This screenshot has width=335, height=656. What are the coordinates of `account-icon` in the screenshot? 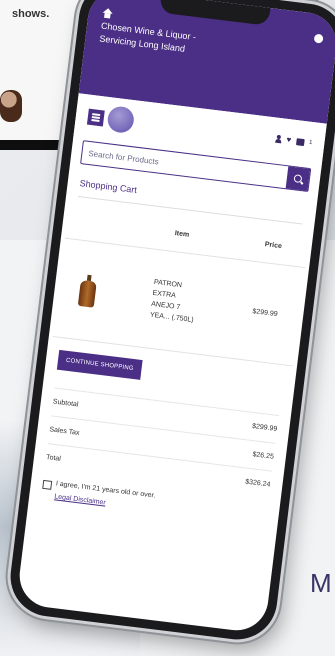 It's located at (318, 38).